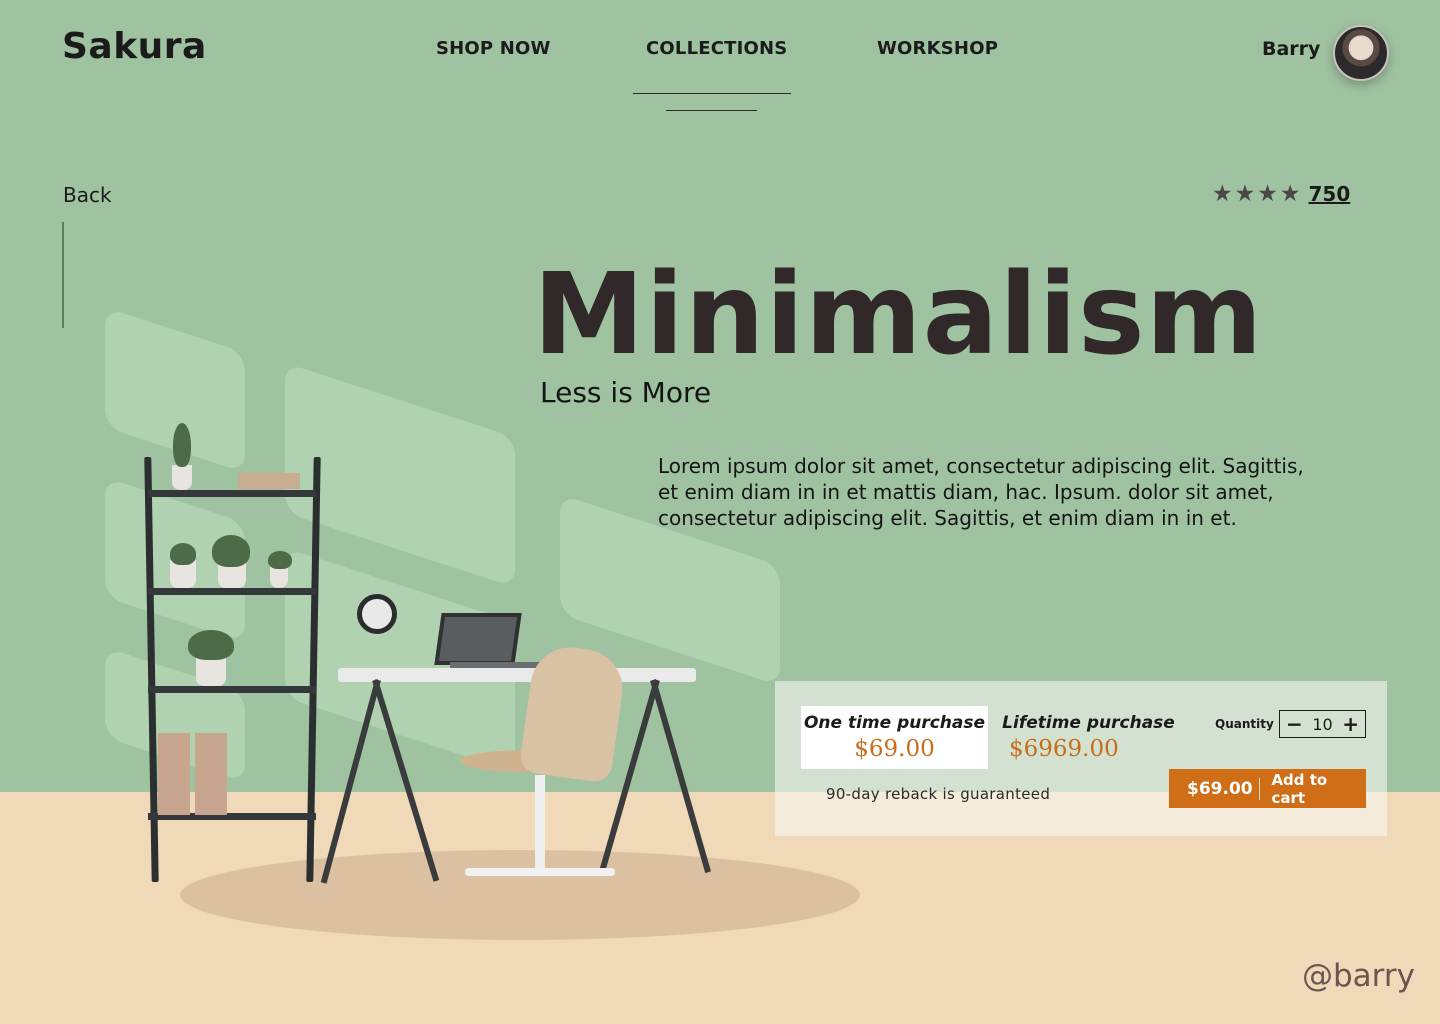 The image size is (1440, 1024). What do you see at coordinates (1220, 788) in the screenshot?
I see `cart-price: $69.00` at bounding box center [1220, 788].